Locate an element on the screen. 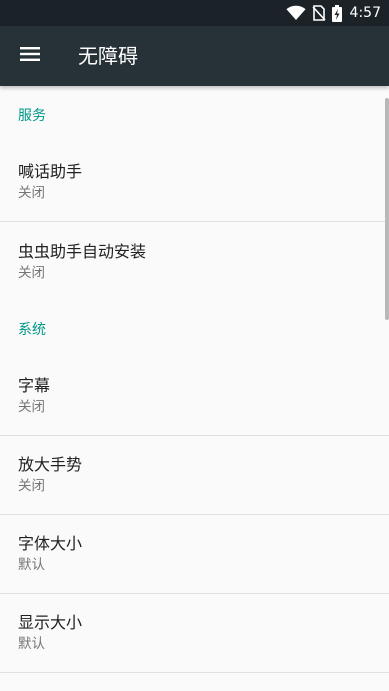  wifi-icon is located at coordinates (296, 13).